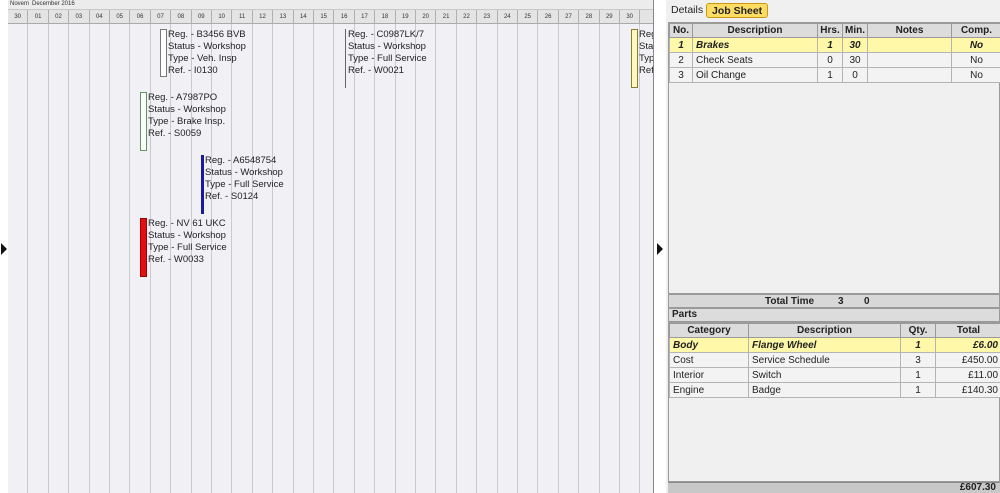 The width and height of the screenshot is (1000, 493). What do you see at coordinates (646, 34) in the screenshot?
I see `job-reg: Reg` at bounding box center [646, 34].